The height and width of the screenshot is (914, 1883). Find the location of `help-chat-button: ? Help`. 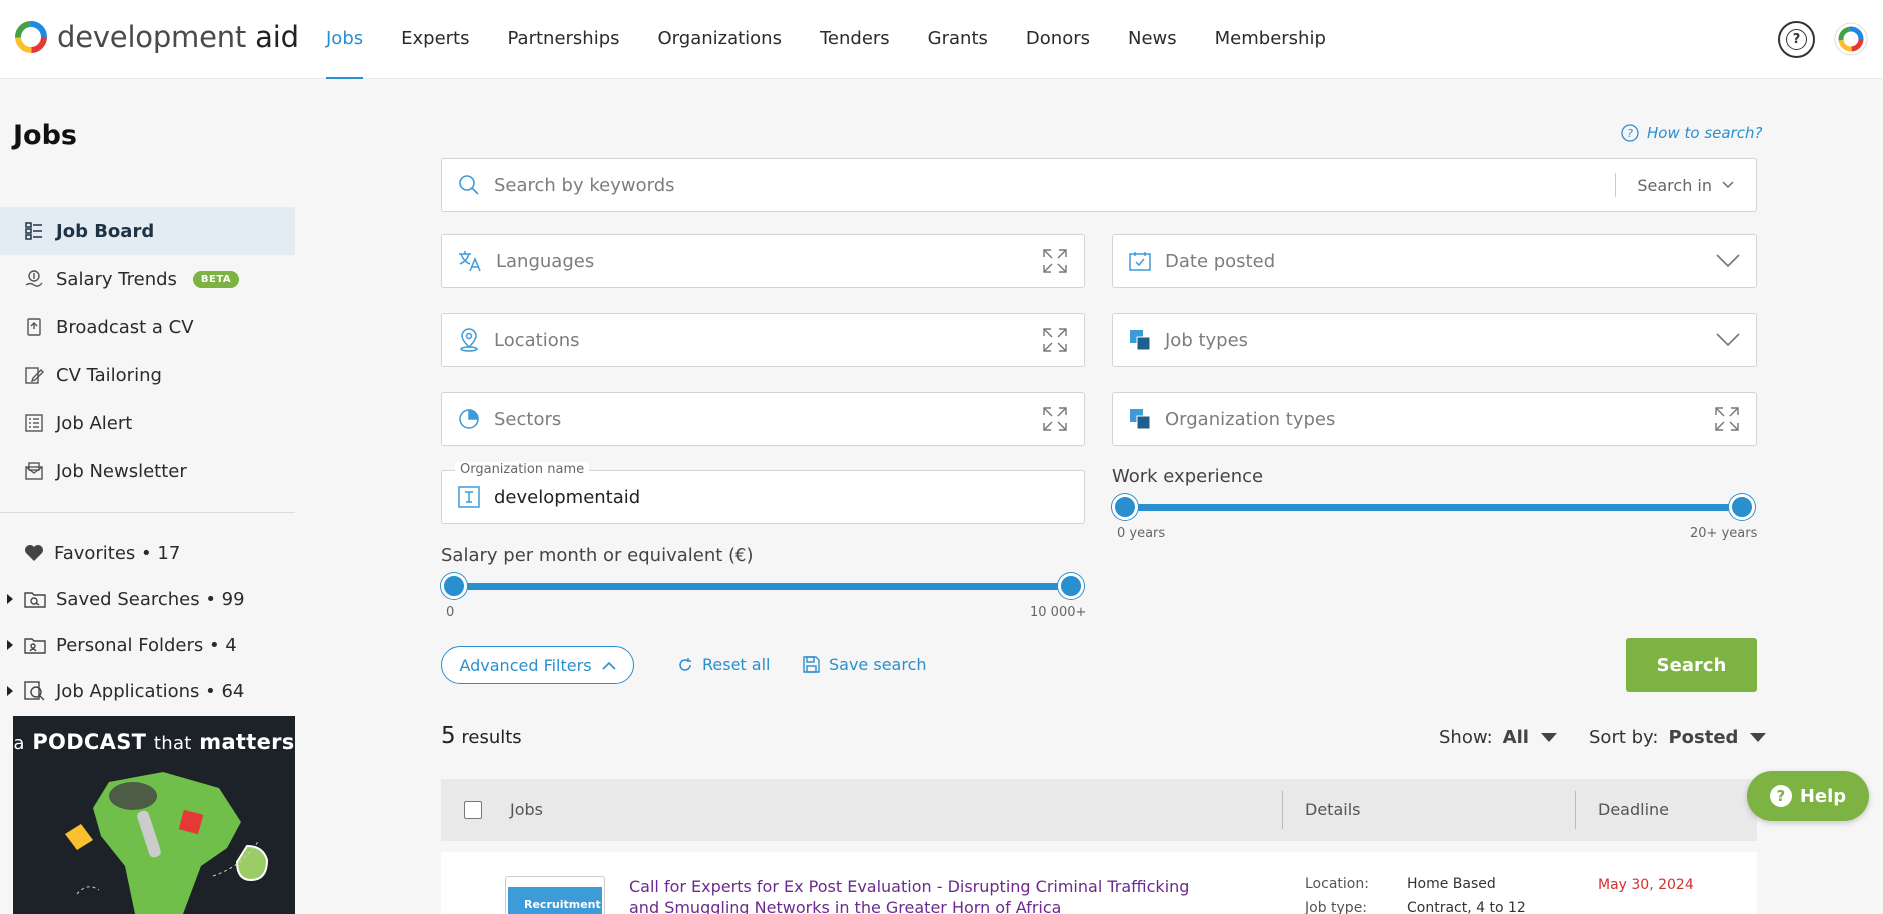

help-chat-button: ? Help is located at coordinates (1808, 796).